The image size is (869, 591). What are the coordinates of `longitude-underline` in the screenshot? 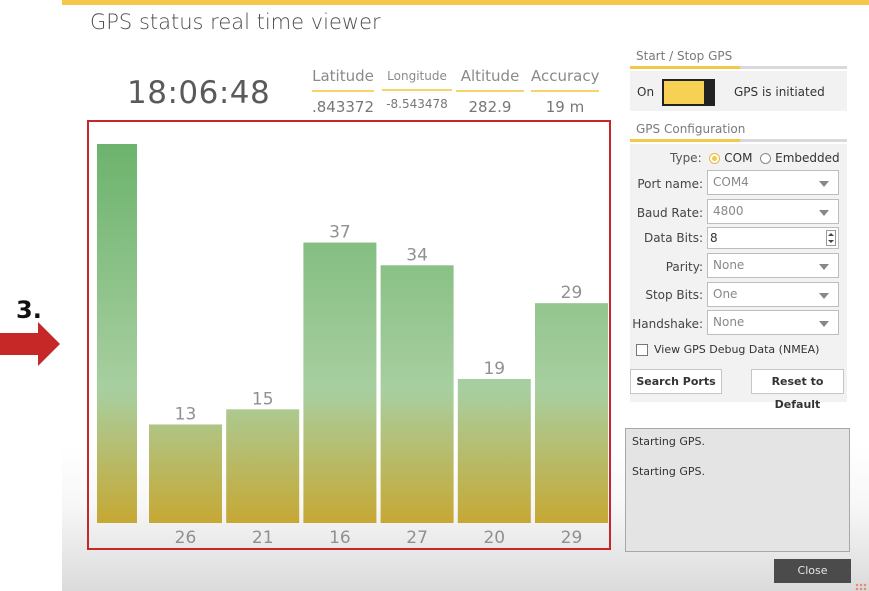 It's located at (417, 90).